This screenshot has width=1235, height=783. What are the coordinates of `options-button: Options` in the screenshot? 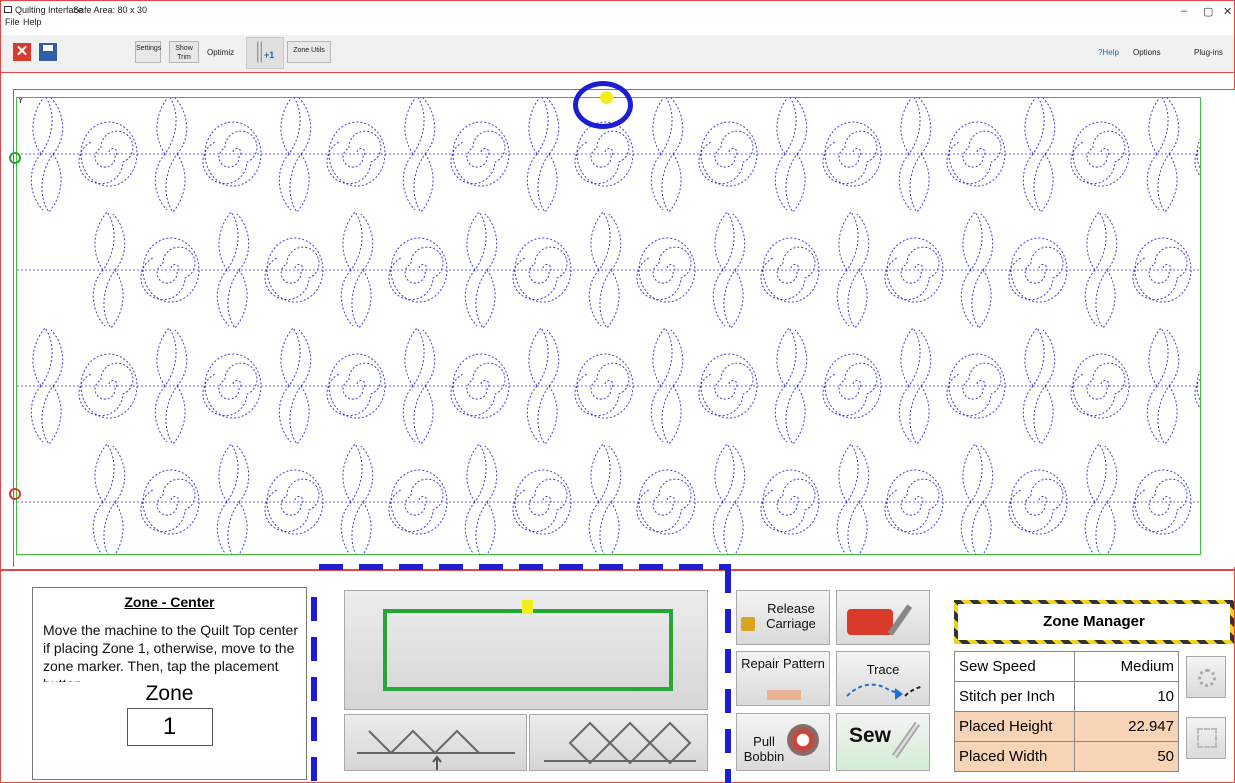 It's located at (1147, 52).